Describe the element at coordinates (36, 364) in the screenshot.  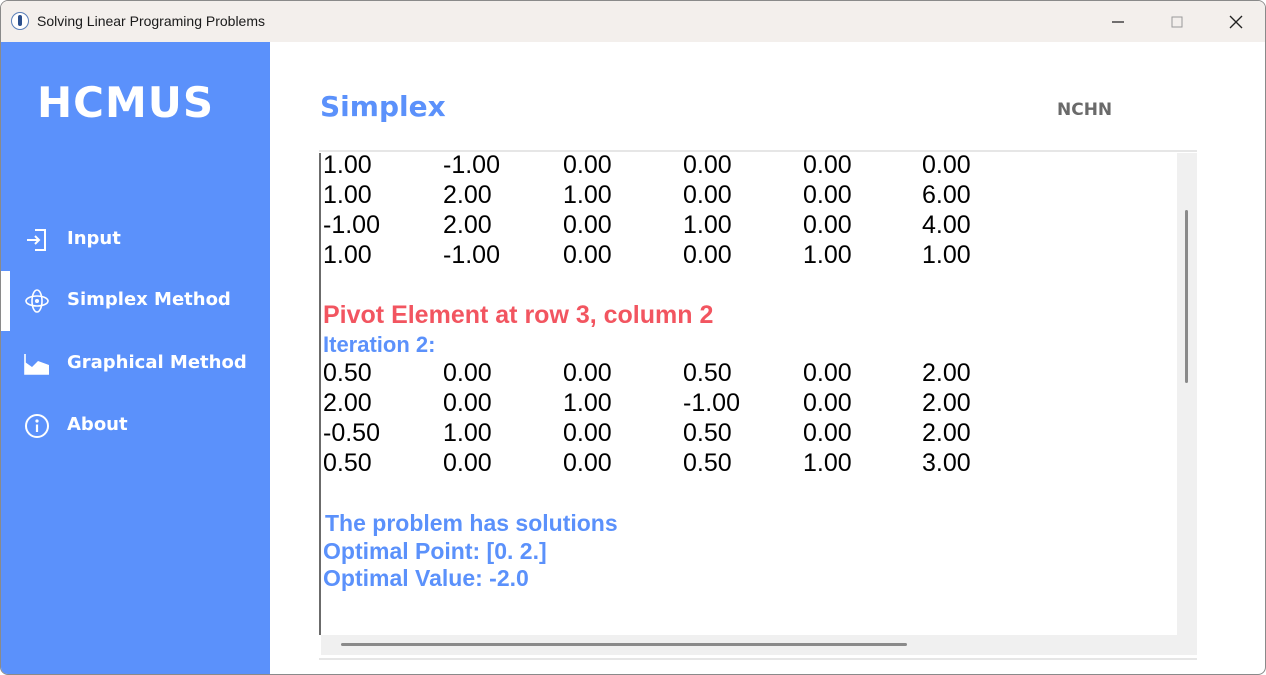
I see `area-chart-icon` at that location.